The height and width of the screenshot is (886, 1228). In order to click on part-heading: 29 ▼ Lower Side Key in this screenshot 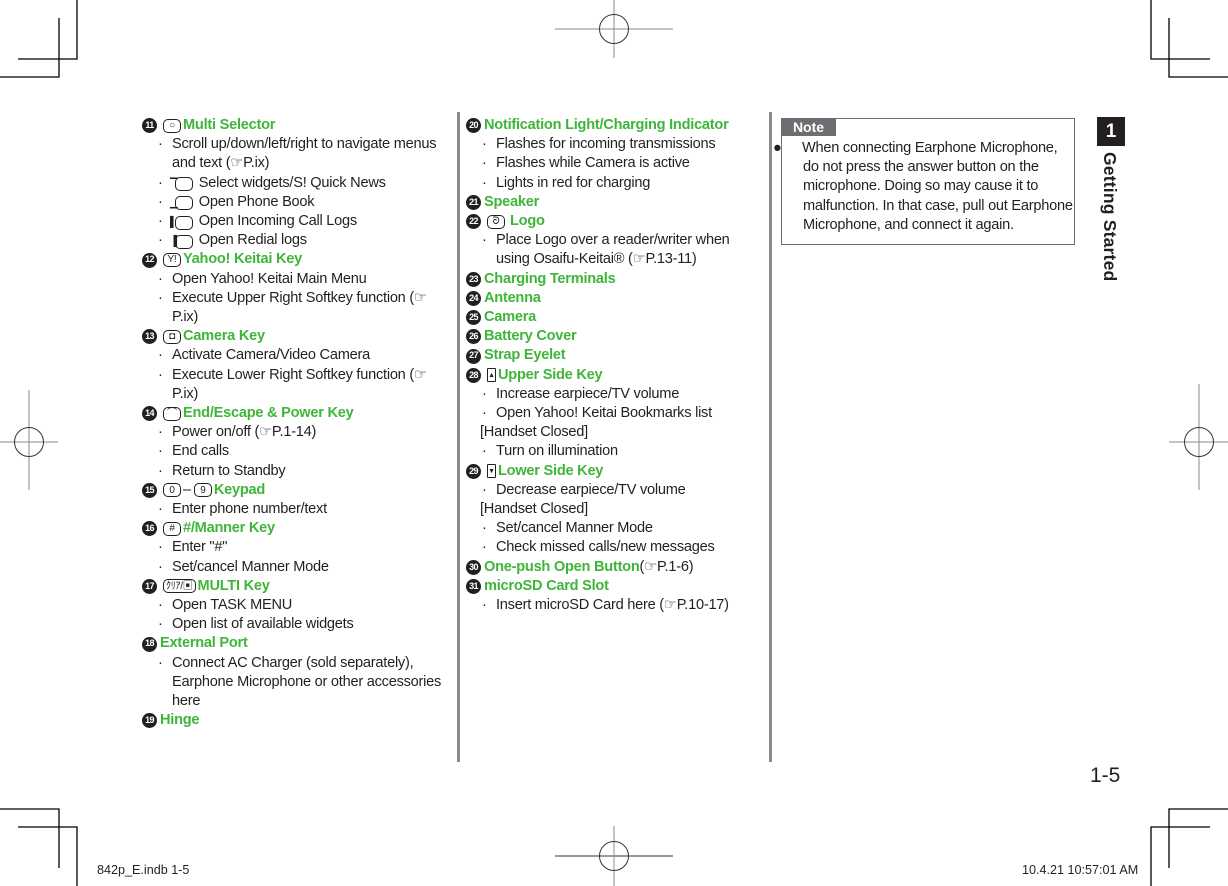, I will do `click(616, 471)`.